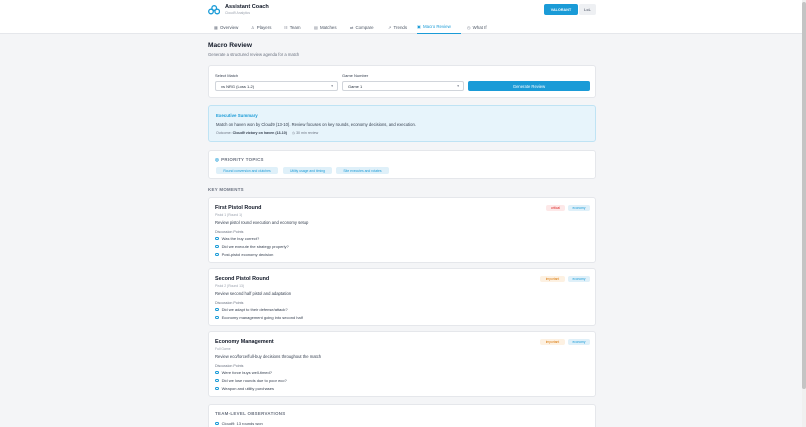 The width and height of the screenshot is (806, 427). I want to click on discussion-point: Were force buys well-timed?, so click(243, 372).